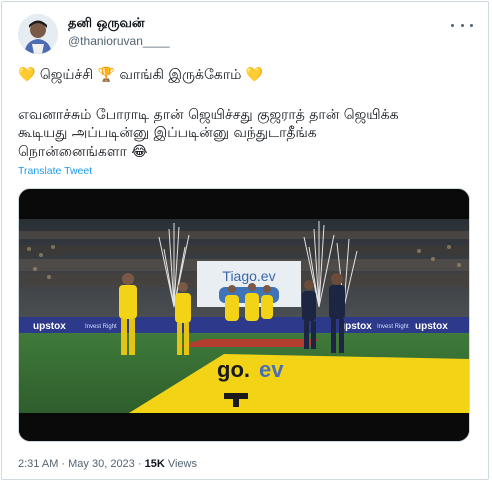 The height and width of the screenshot is (482, 492). What do you see at coordinates (119, 41) in the screenshot?
I see `author-handle: @thanioruvan____` at bounding box center [119, 41].